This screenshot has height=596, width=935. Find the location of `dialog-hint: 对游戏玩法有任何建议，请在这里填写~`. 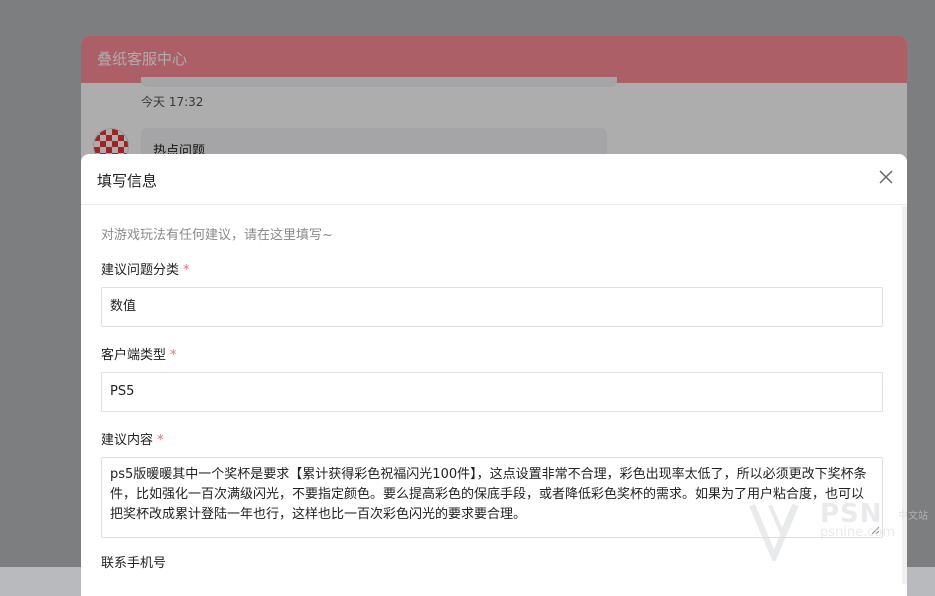

dialog-hint: 对游戏玩法有任何建议，请在这里填写~ is located at coordinates (217, 235).